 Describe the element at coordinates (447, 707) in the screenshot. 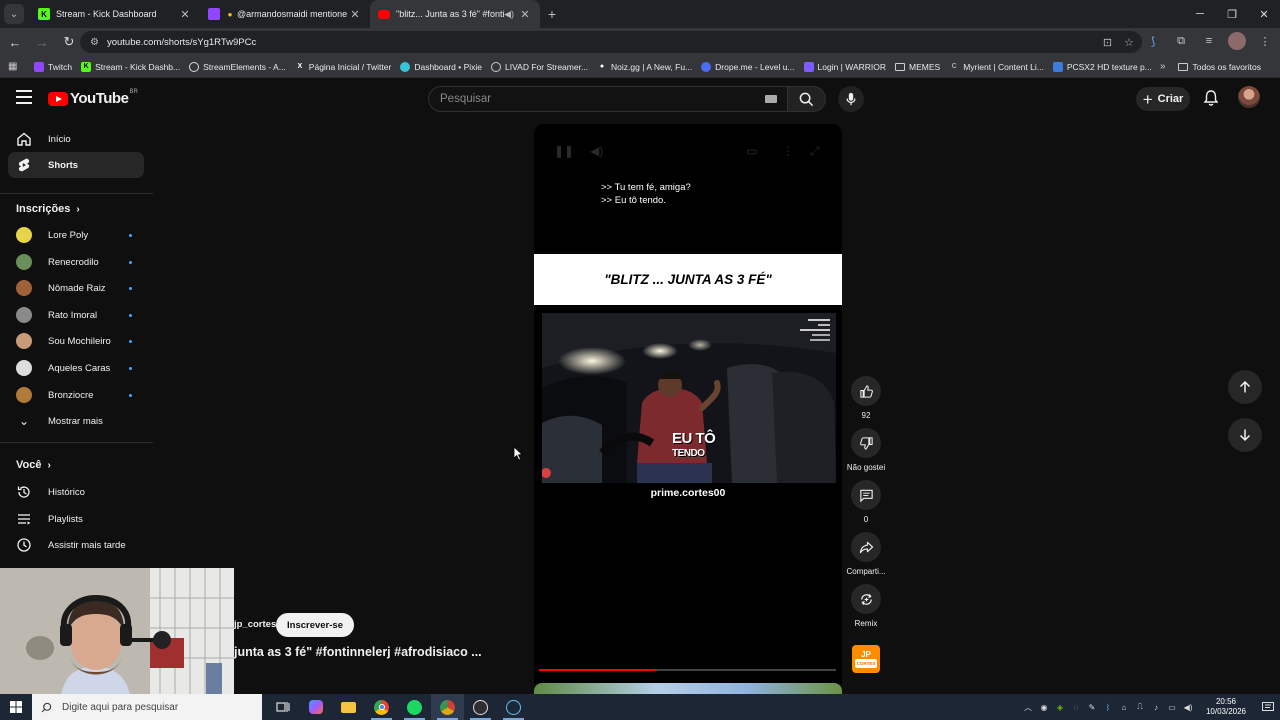

I see `chrome-profile-app` at that location.